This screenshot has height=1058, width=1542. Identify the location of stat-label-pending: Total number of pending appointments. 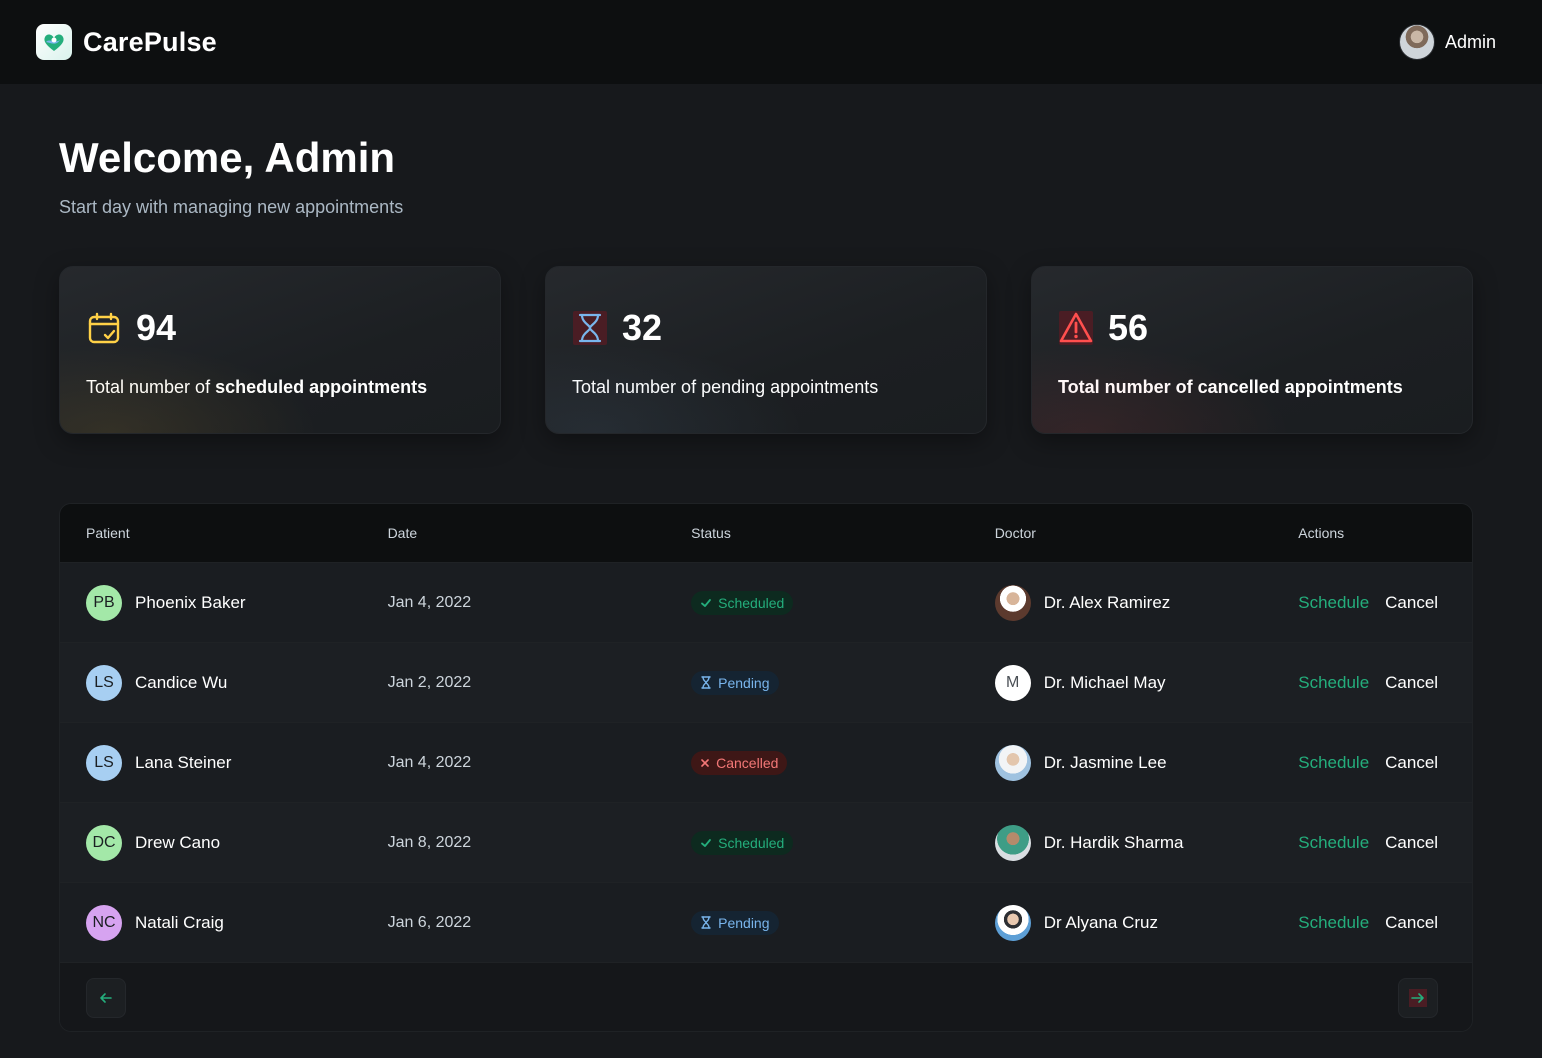
(725, 387).